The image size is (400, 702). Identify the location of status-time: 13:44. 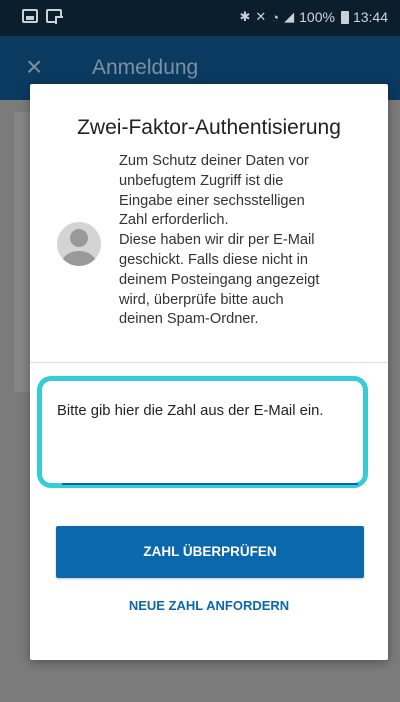
(370, 17).